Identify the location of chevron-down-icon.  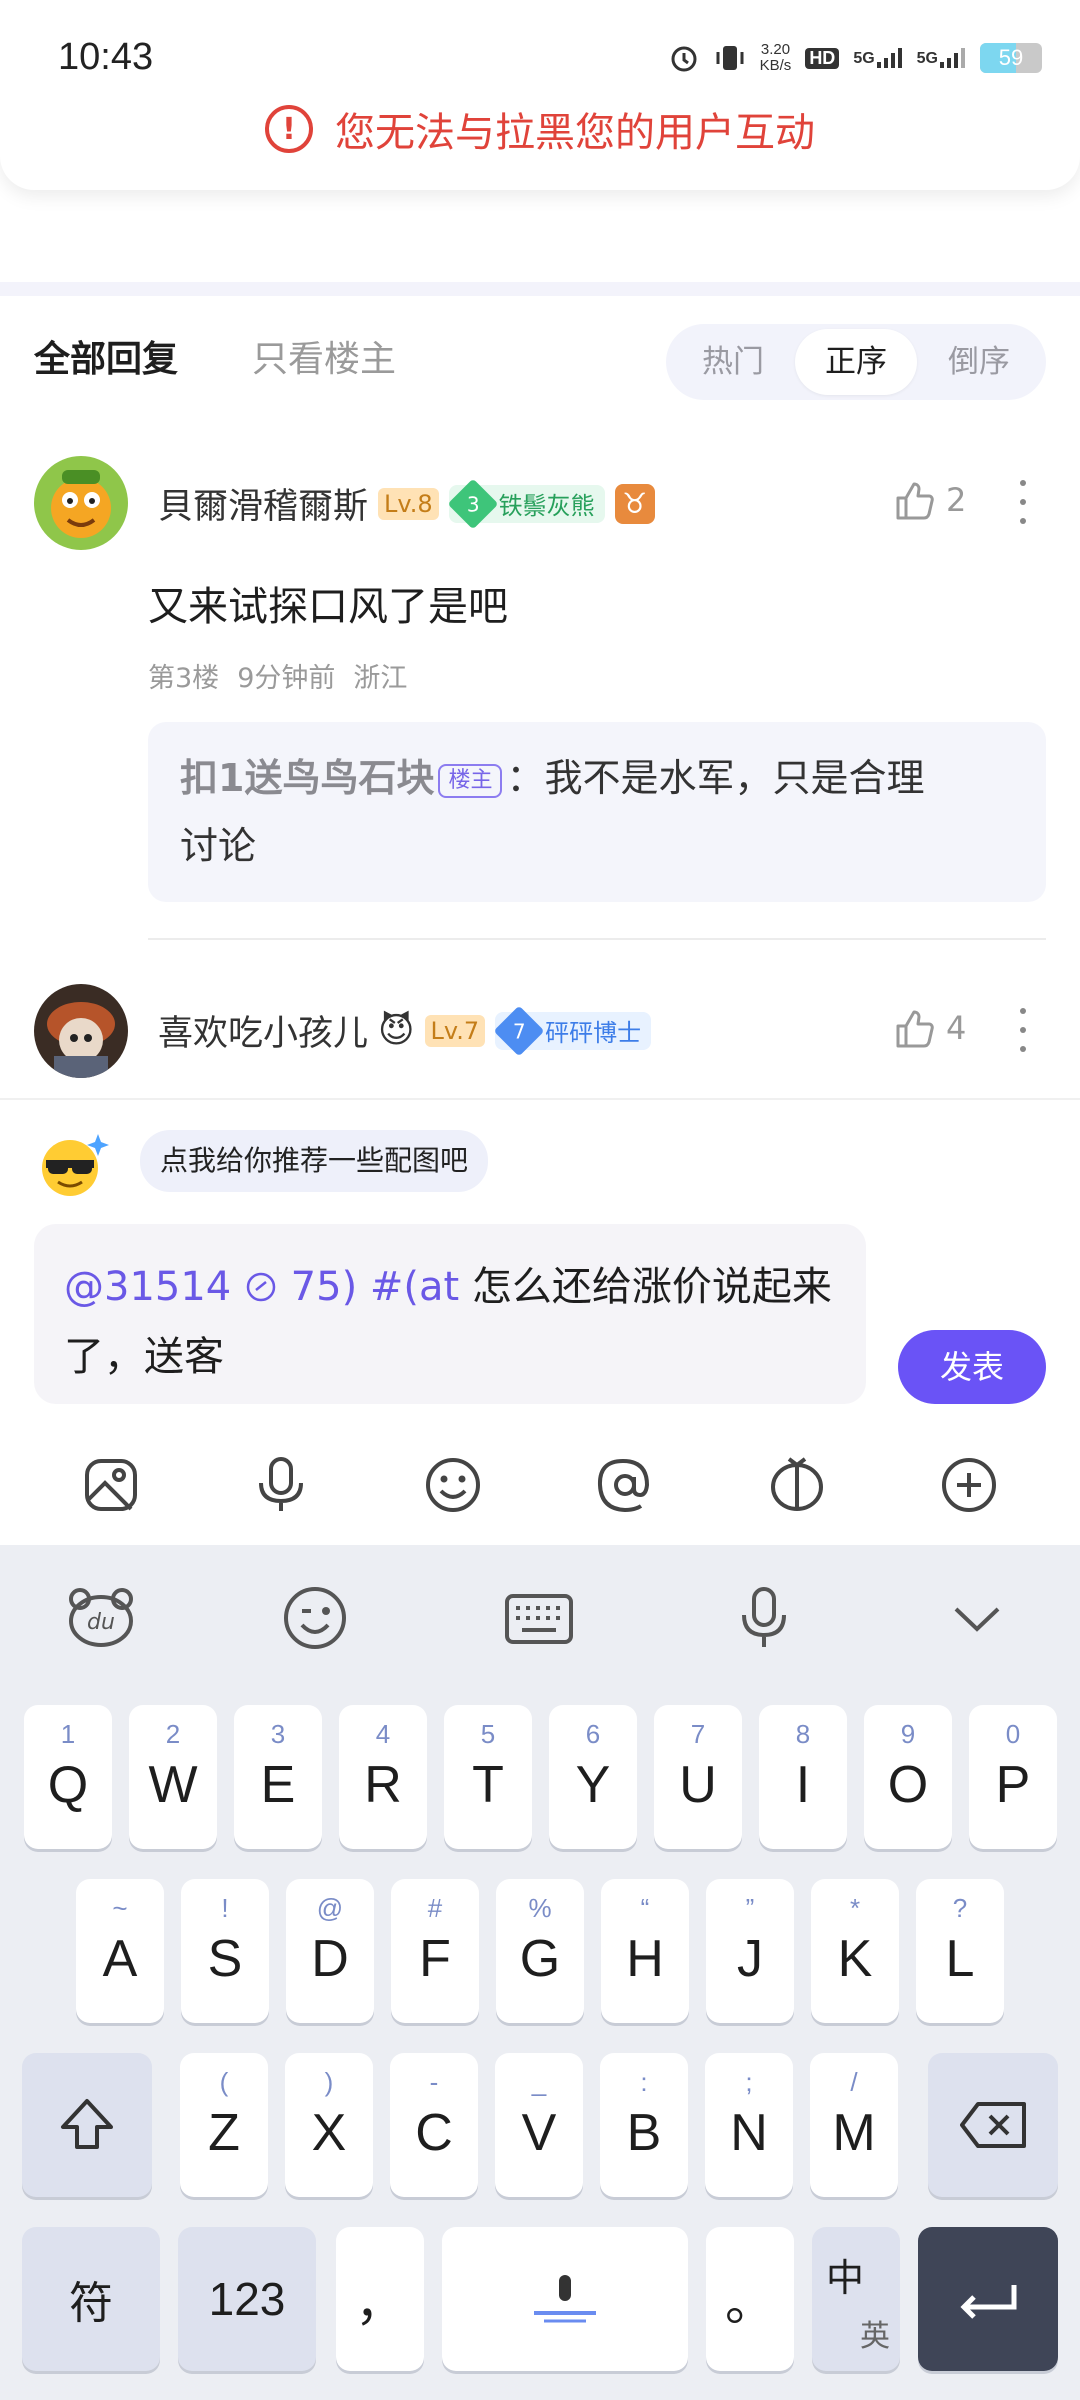
(977, 1620).